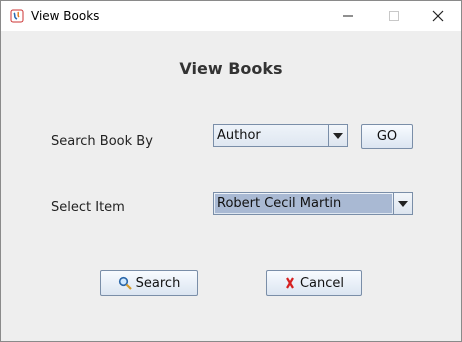  What do you see at coordinates (239, 135) in the screenshot?
I see `search-by-value: Author` at bounding box center [239, 135].